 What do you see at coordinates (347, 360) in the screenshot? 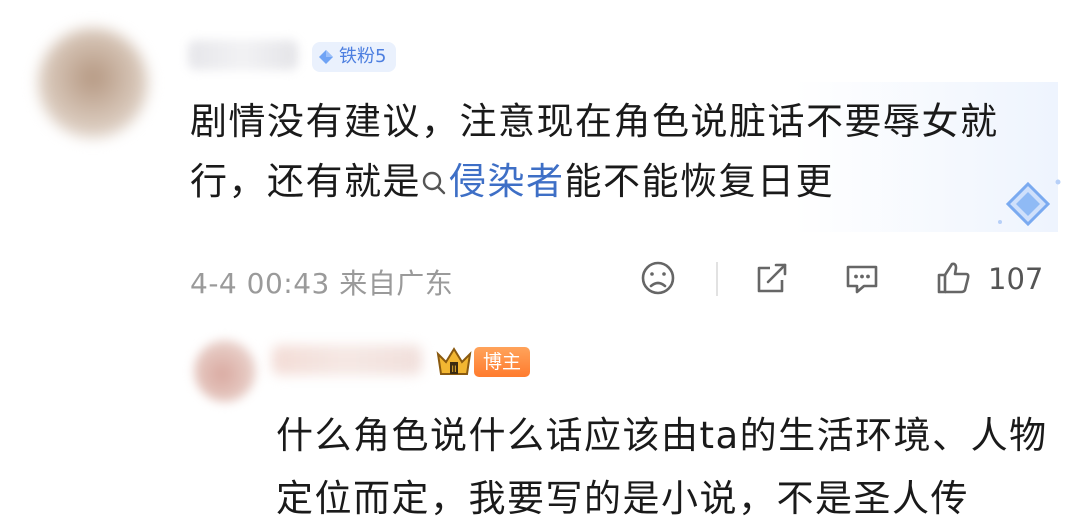
I see `reply-username-blurred` at bounding box center [347, 360].